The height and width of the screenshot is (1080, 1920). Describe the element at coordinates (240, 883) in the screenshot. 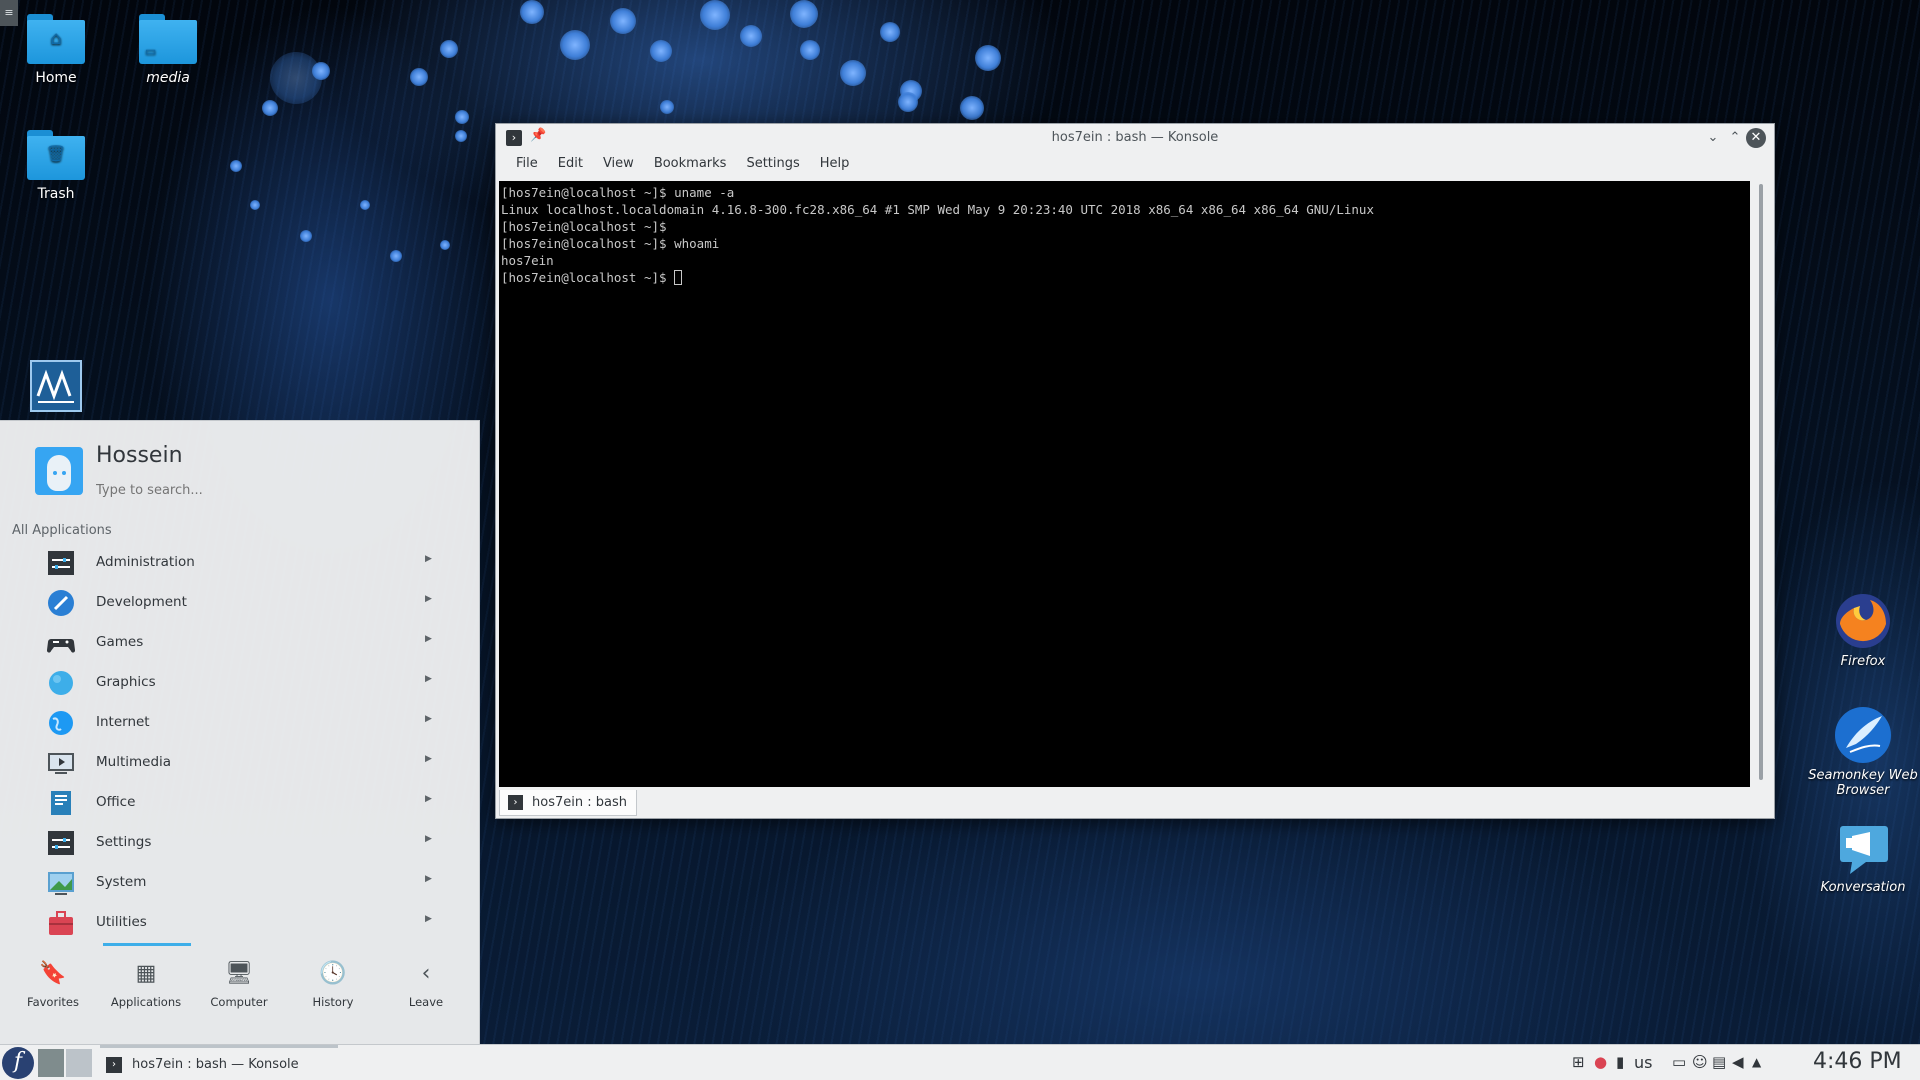

I see `category-system: System ▶` at that location.